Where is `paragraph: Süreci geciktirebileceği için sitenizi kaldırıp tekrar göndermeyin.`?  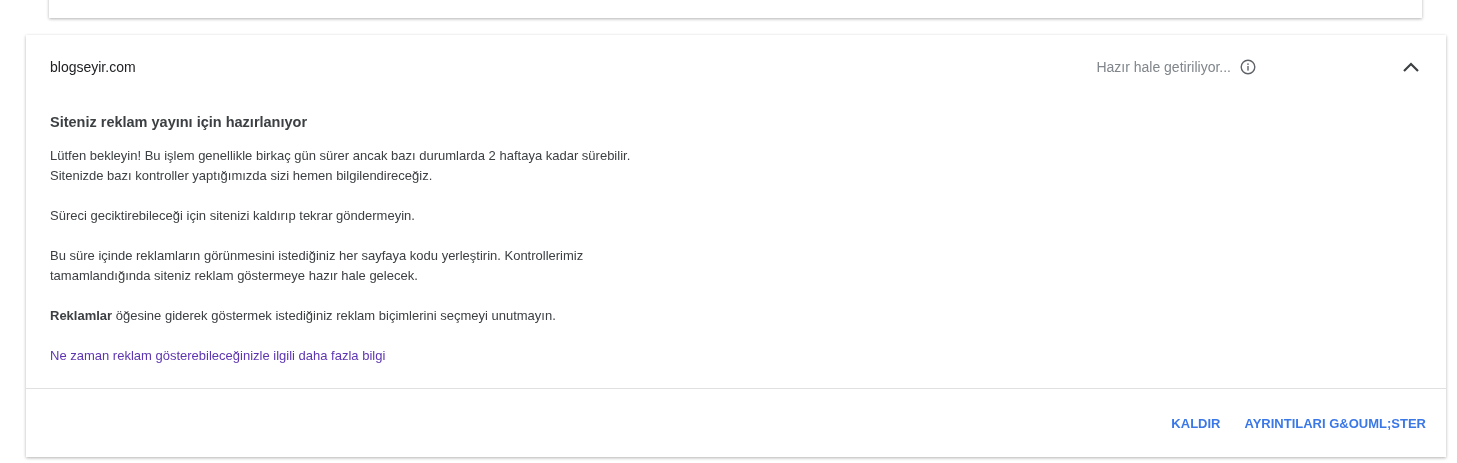
paragraph: Süreci geciktirebileceği için sitenizi kaldırıp tekrar göndermeyin. is located at coordinates (233, 216).